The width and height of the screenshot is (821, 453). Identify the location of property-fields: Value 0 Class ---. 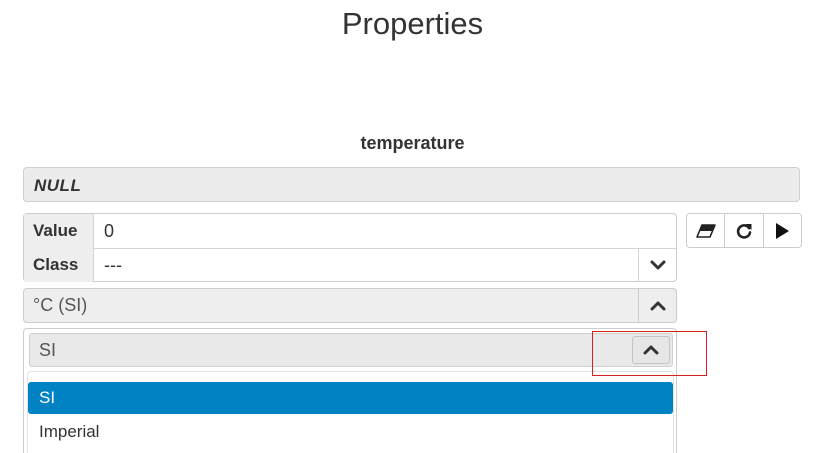
(350, 247).